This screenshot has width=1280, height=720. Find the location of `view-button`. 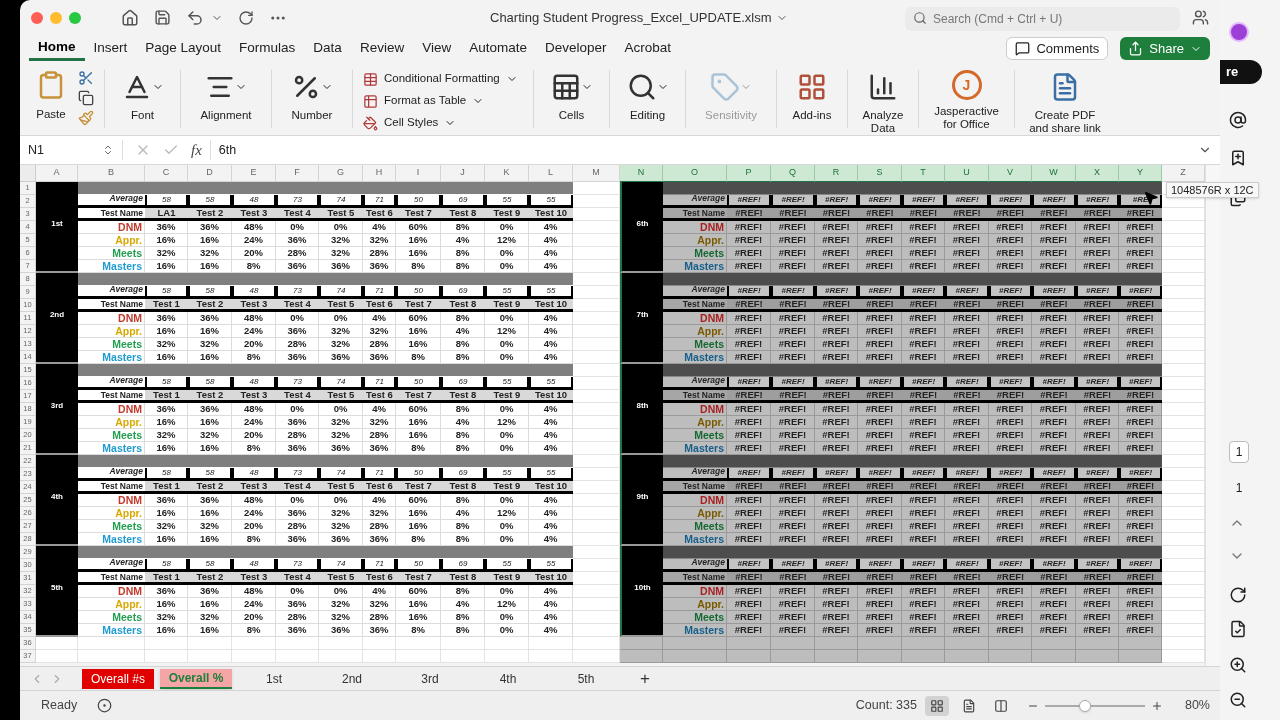

view-button is located at coordinates (936, 705).